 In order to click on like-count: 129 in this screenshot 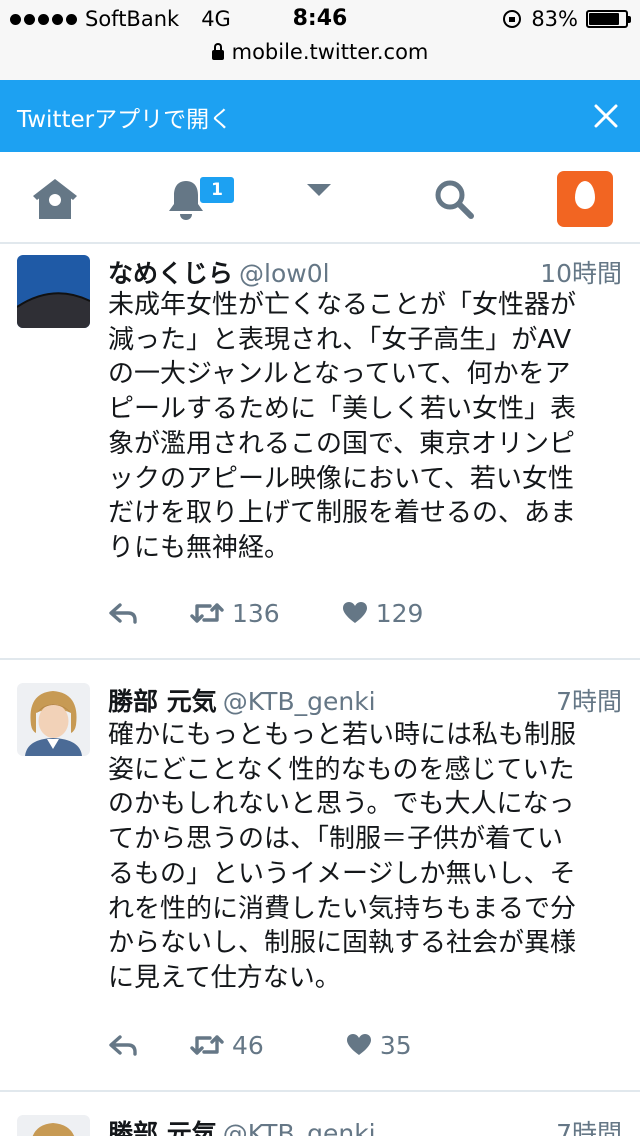, I will do `click(399, 613)`.